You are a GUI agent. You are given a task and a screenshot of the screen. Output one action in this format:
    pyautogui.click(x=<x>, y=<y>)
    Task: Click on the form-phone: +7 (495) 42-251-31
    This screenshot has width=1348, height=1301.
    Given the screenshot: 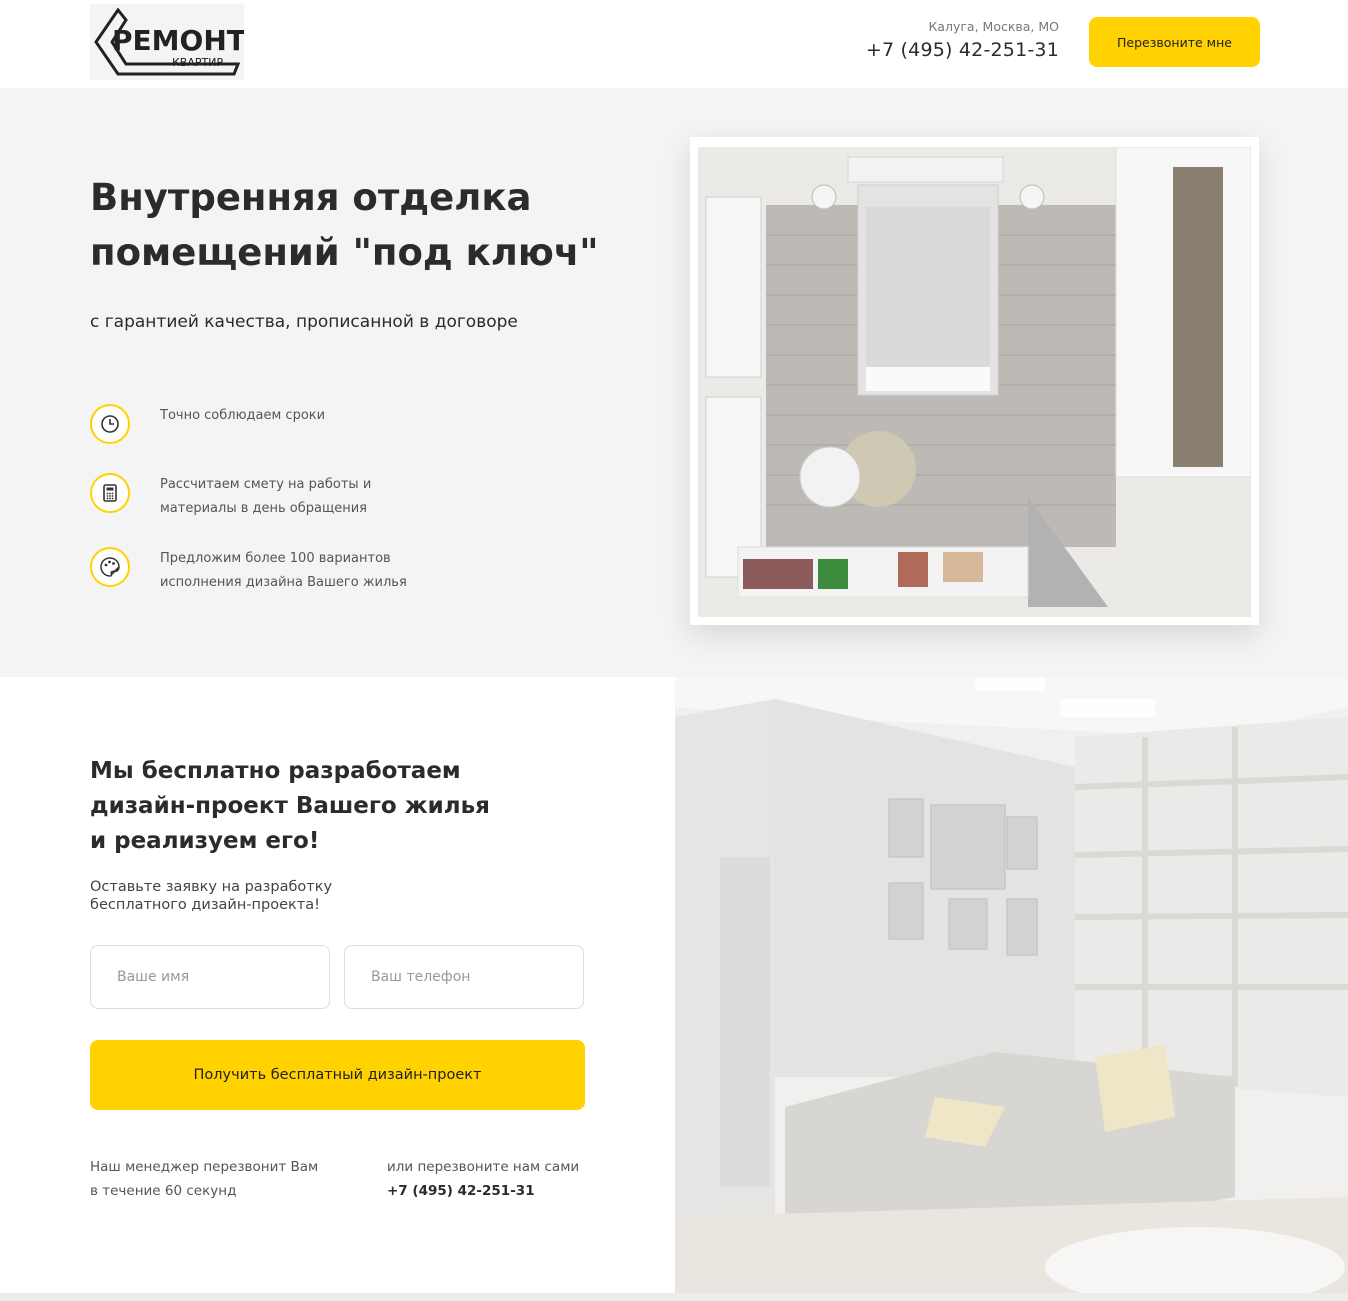 What is the action you would take?
    pyautogui.click(x=497, y=1191)
    